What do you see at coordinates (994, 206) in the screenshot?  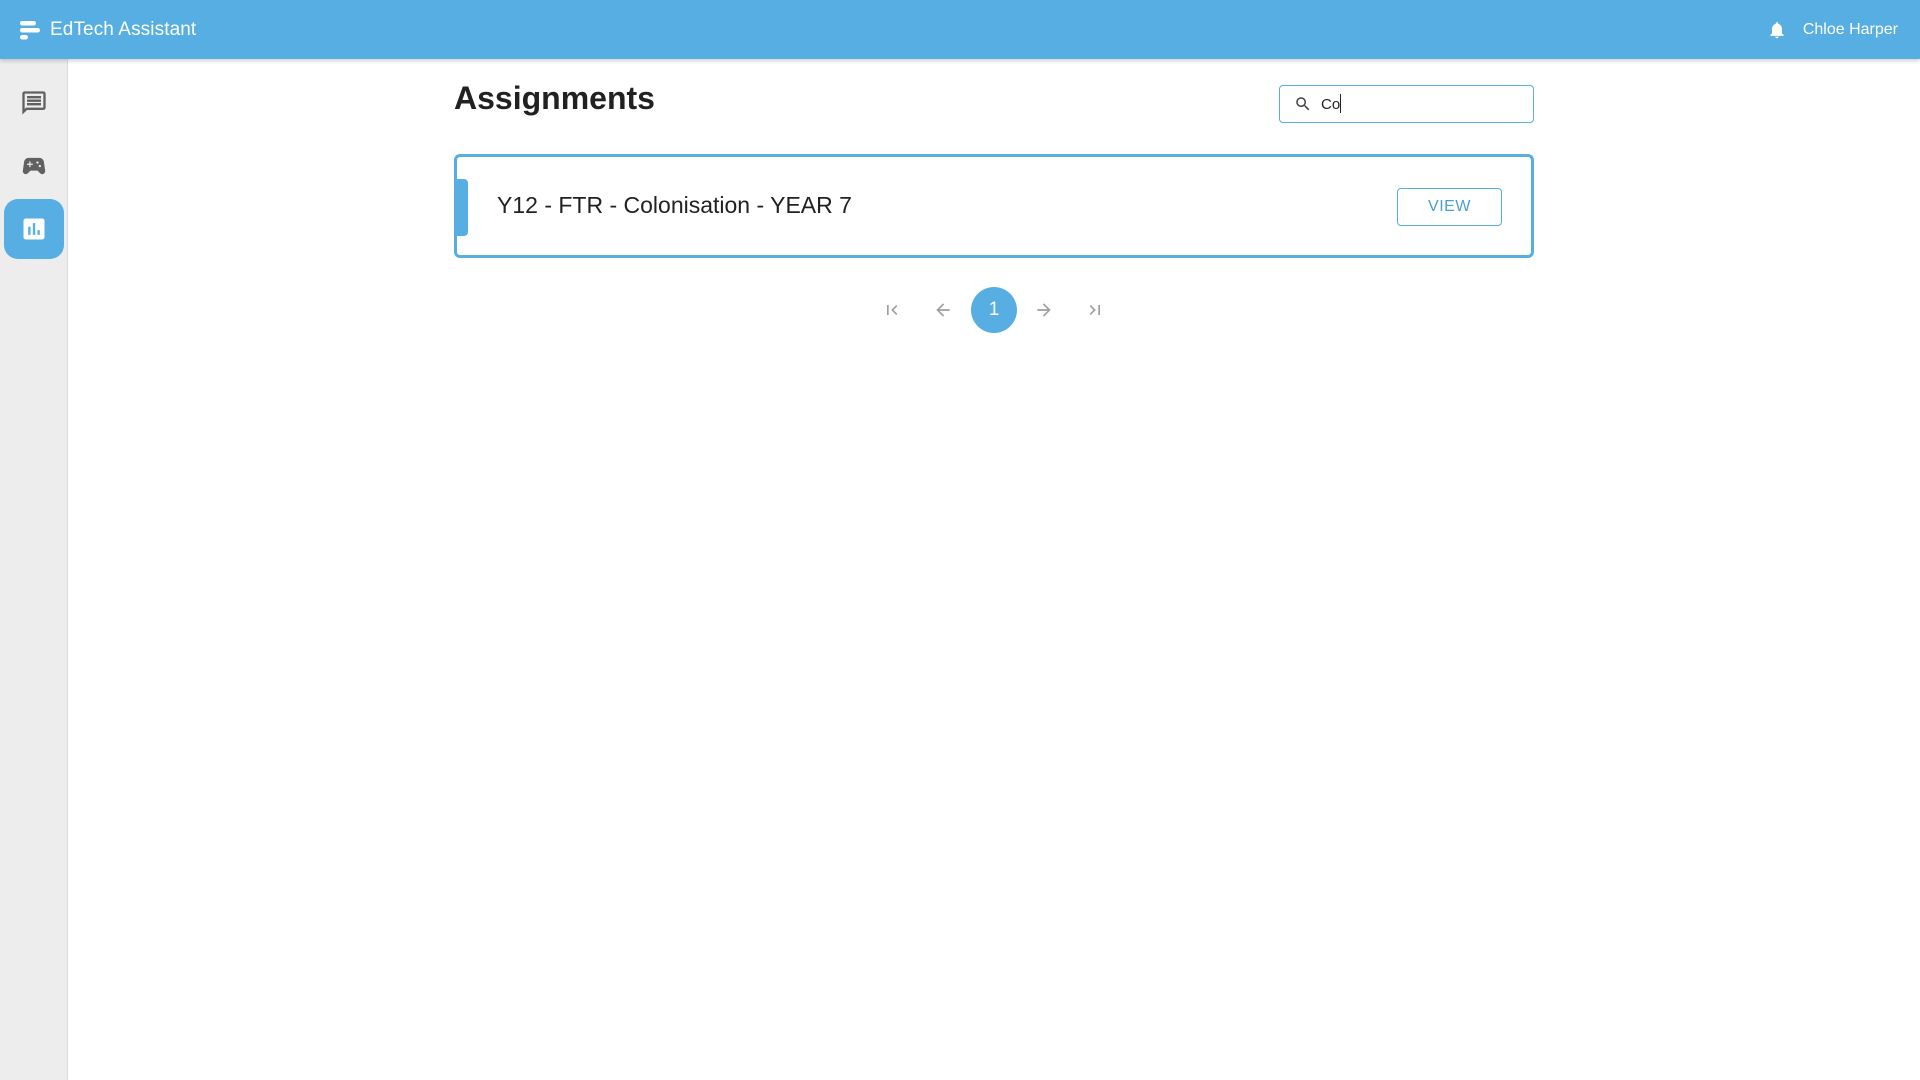 I see `assignment-card: Y12 - FTR - Colonisation - YEAR 7 VIEW` at bounding box center [994, 206].